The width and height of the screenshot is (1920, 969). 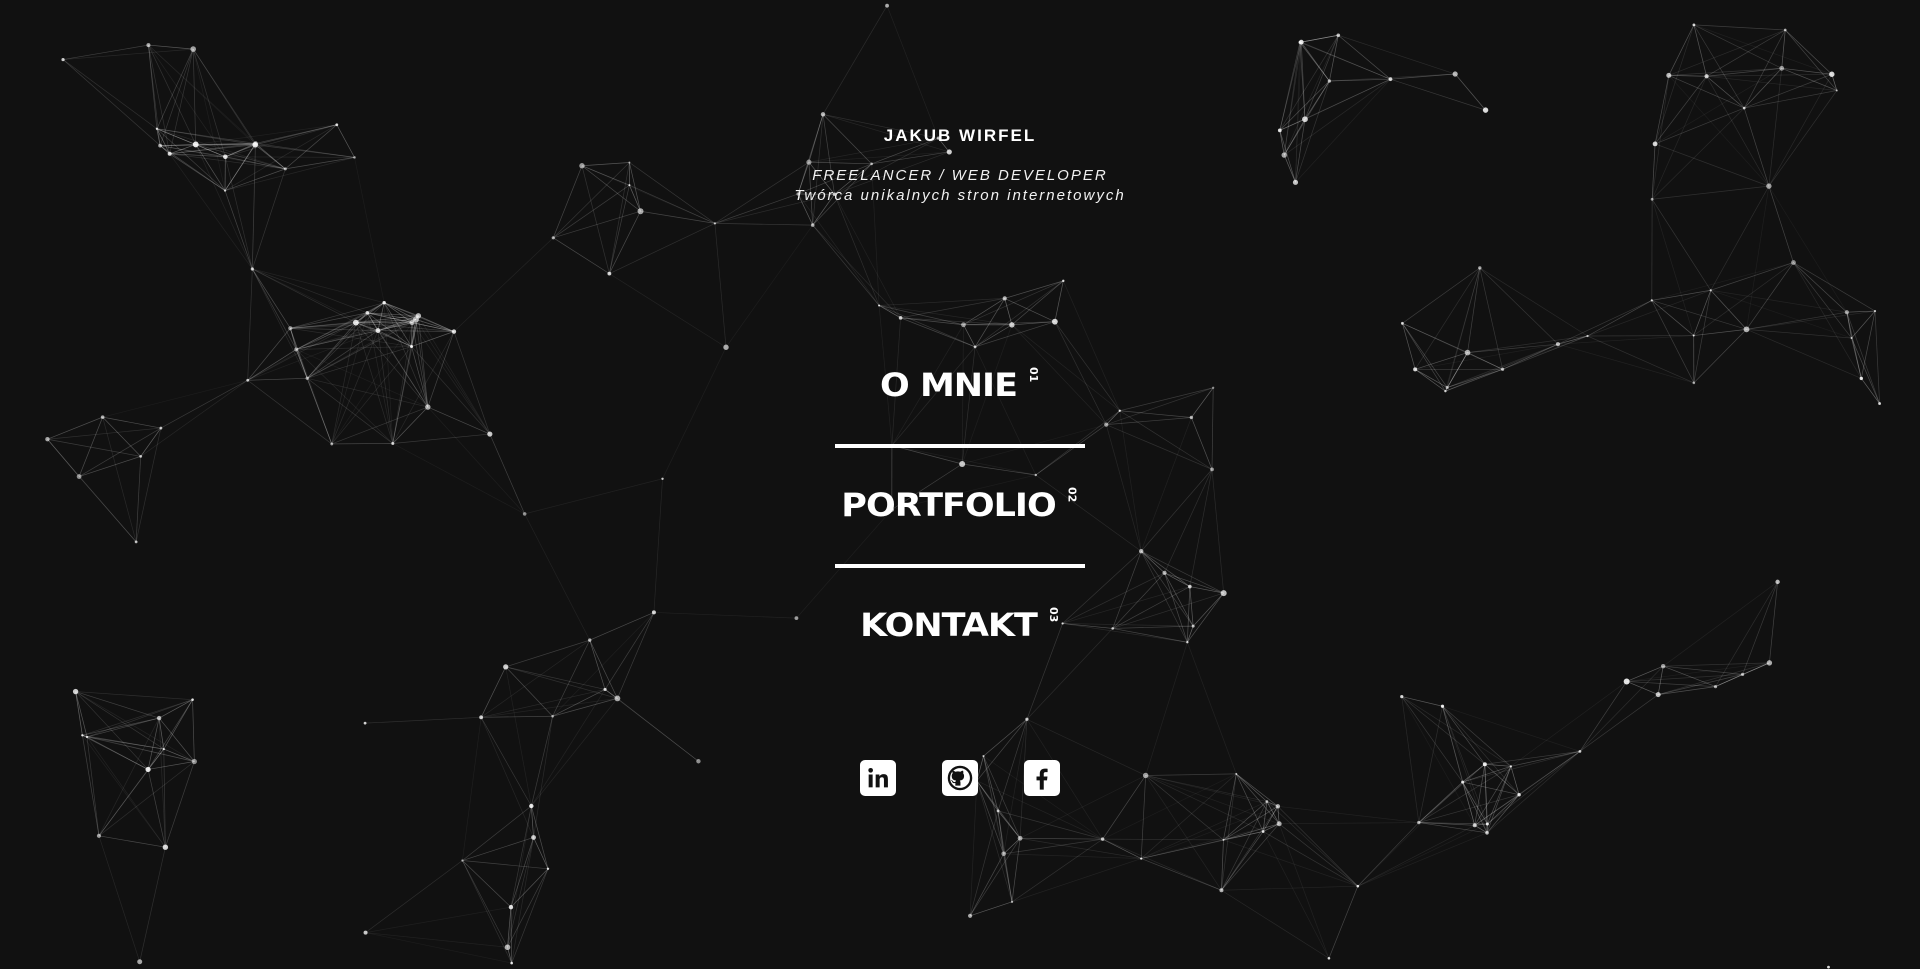 I want to click on facebook-link, so click(x=1042, y=778).